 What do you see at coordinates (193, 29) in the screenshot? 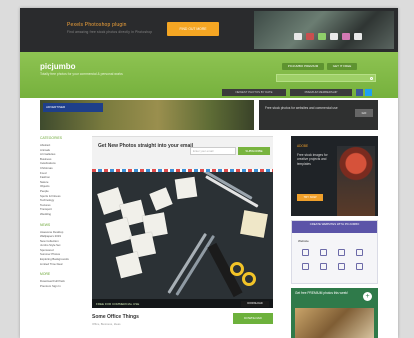
I see `banner-cta-button: FIND OUT MORE` at bounding box center [193, 29].